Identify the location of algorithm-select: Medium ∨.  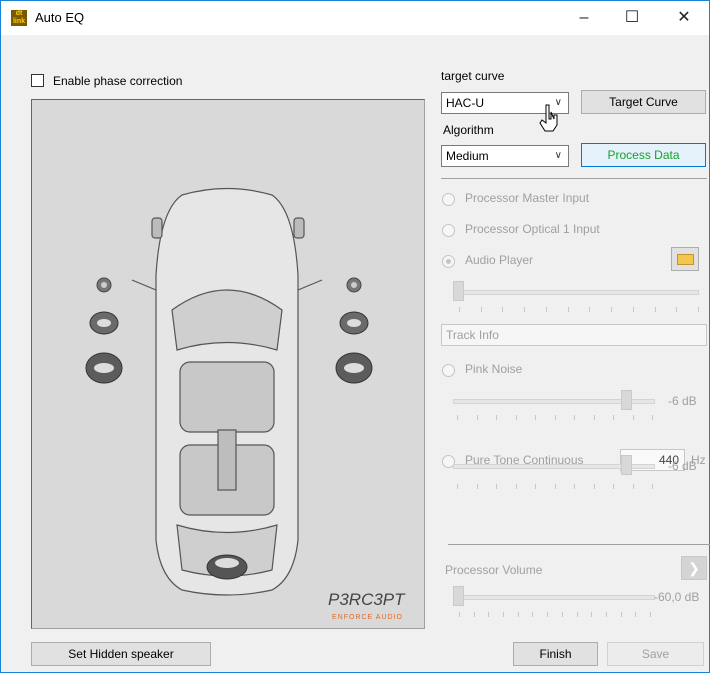
(505, 156).